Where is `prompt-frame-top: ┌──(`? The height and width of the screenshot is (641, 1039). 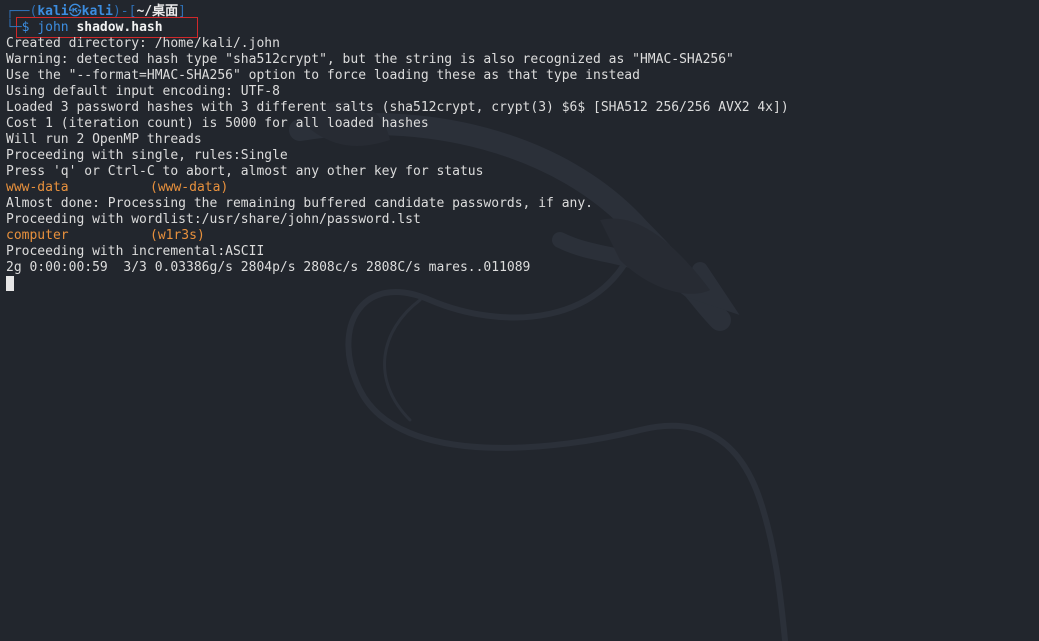 prompt-frame-top: ┌──( is located at coordinates (22, 11).